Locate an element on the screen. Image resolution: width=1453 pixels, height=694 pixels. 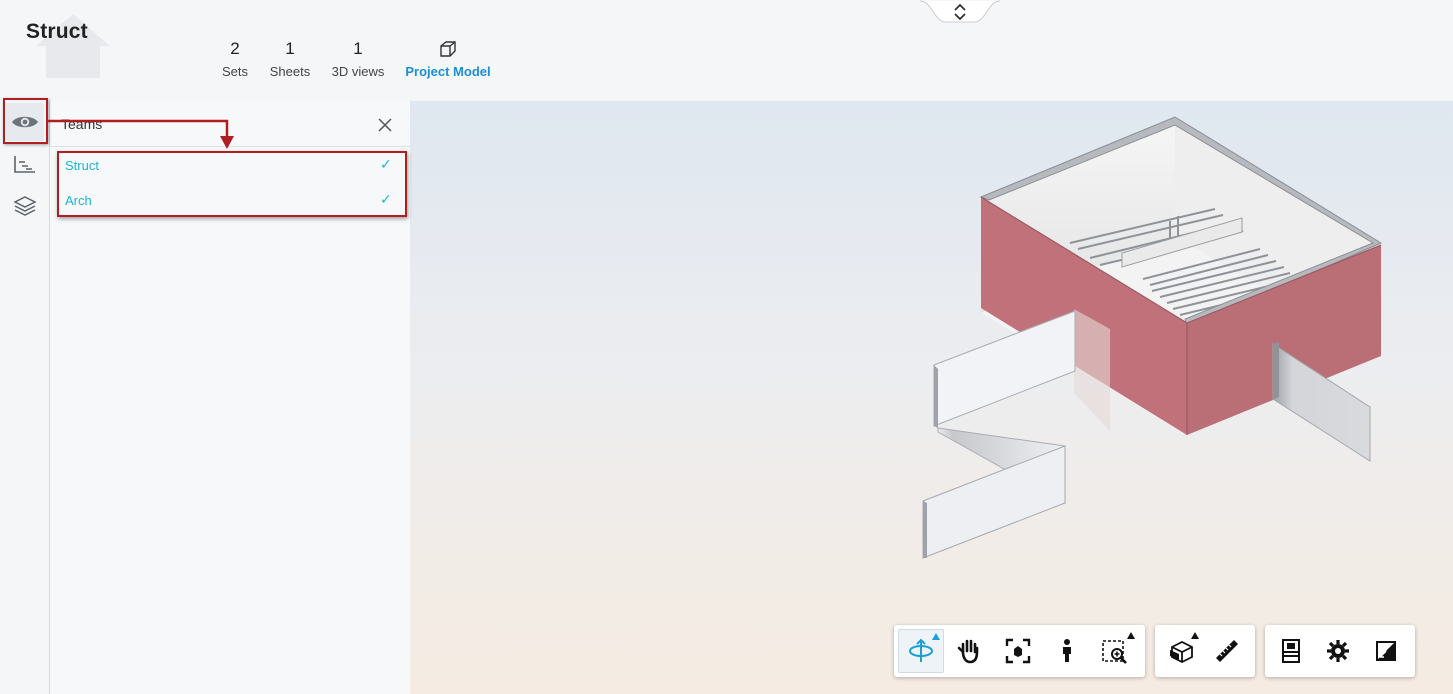
model-browser-button is located at coordinates (1291, 651).